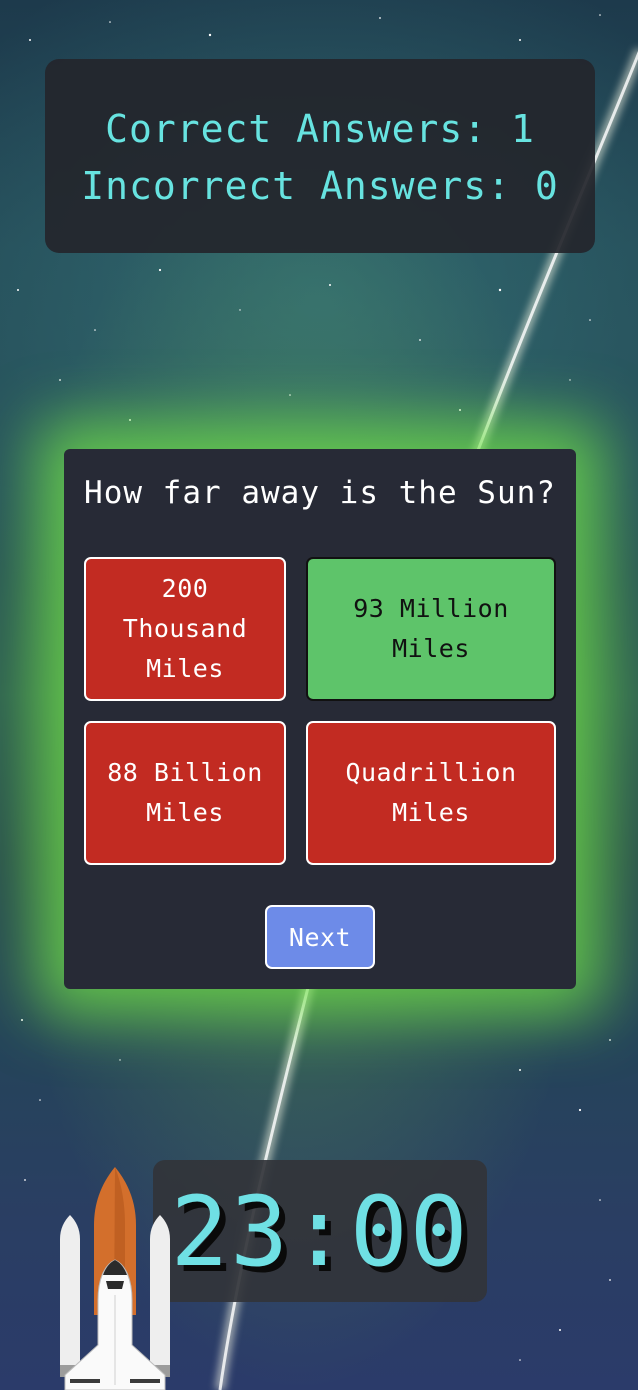  What do you see at coordinates (320, 937) in the screenshot?
I see `next-button: Next` at bounding box center [320, 937].